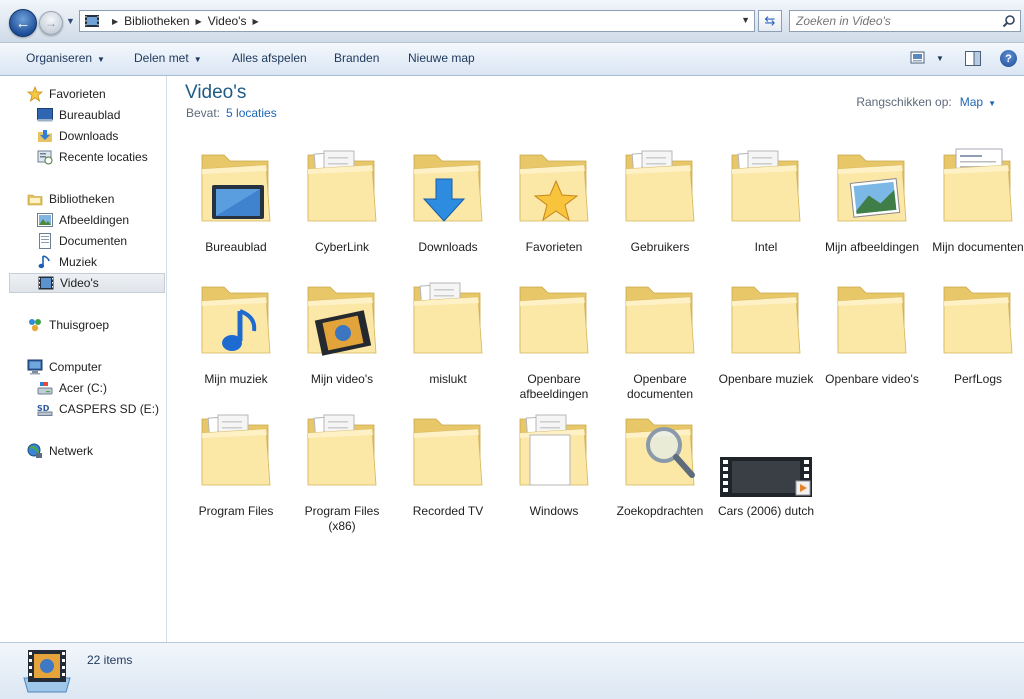  What do you see at coordinates (927, 58) in the screenshot?
I see `change-view-button: ▼` at bounding box center [927, 58].